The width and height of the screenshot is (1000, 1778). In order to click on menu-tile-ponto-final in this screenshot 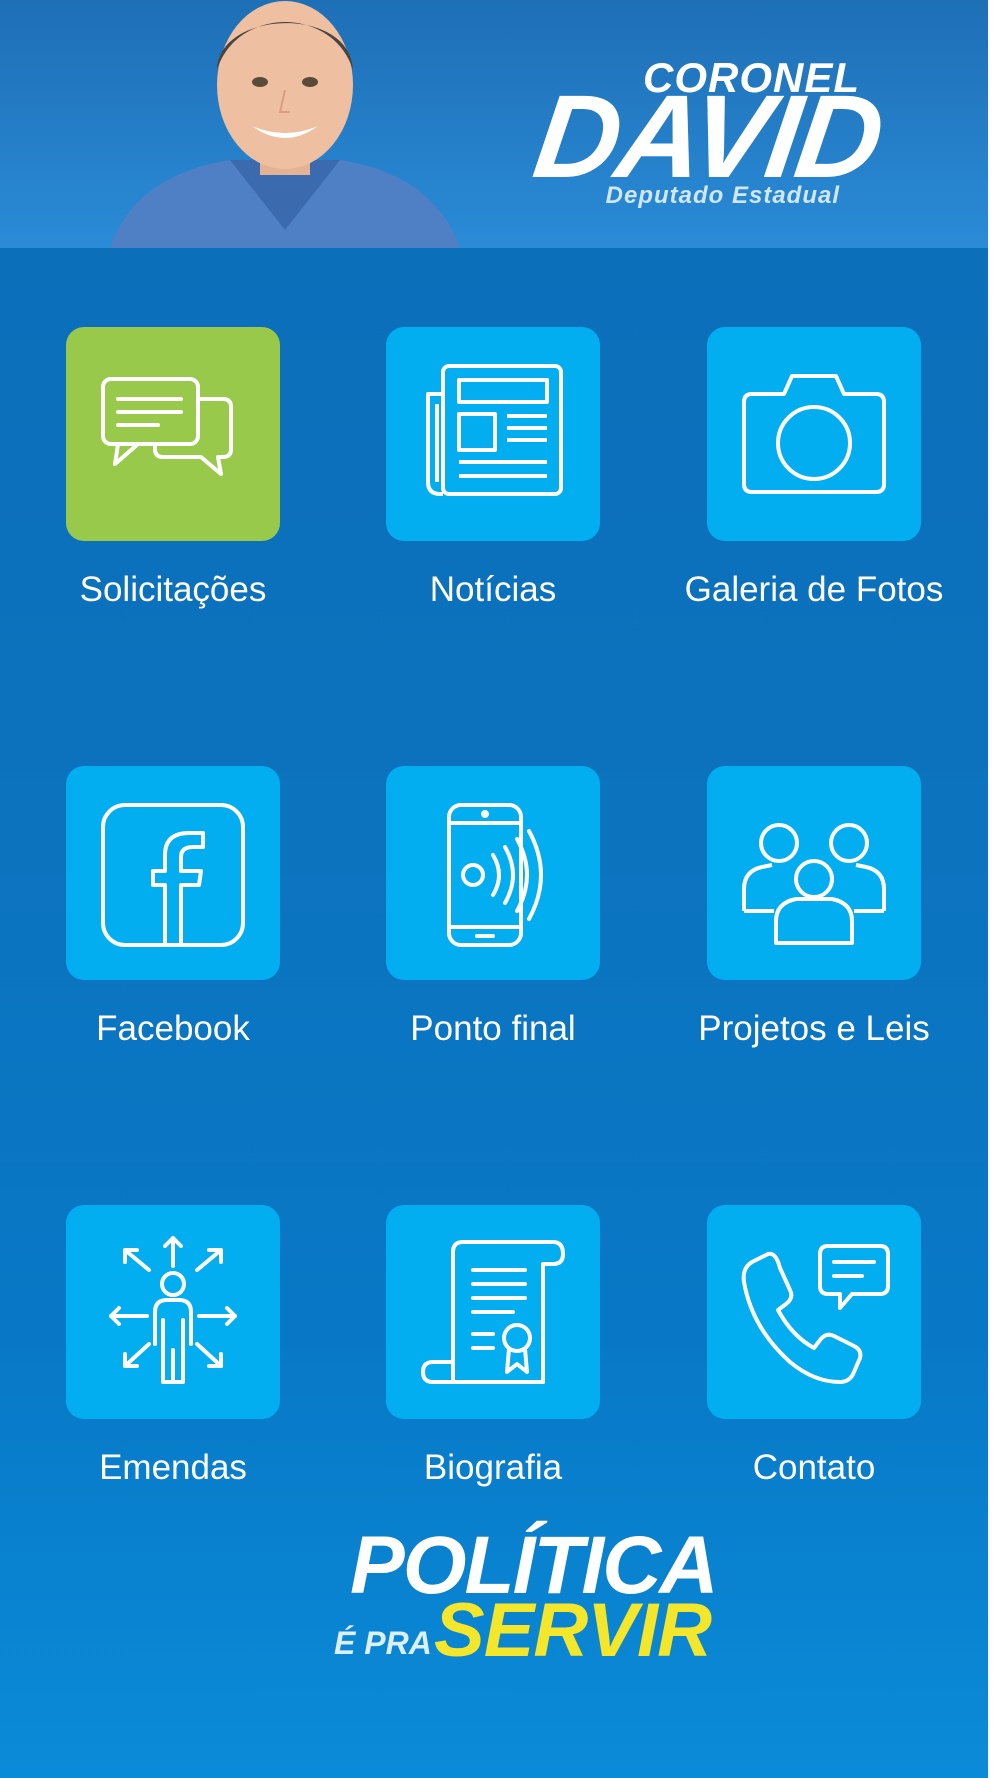, I will do `click(493, 873)`.